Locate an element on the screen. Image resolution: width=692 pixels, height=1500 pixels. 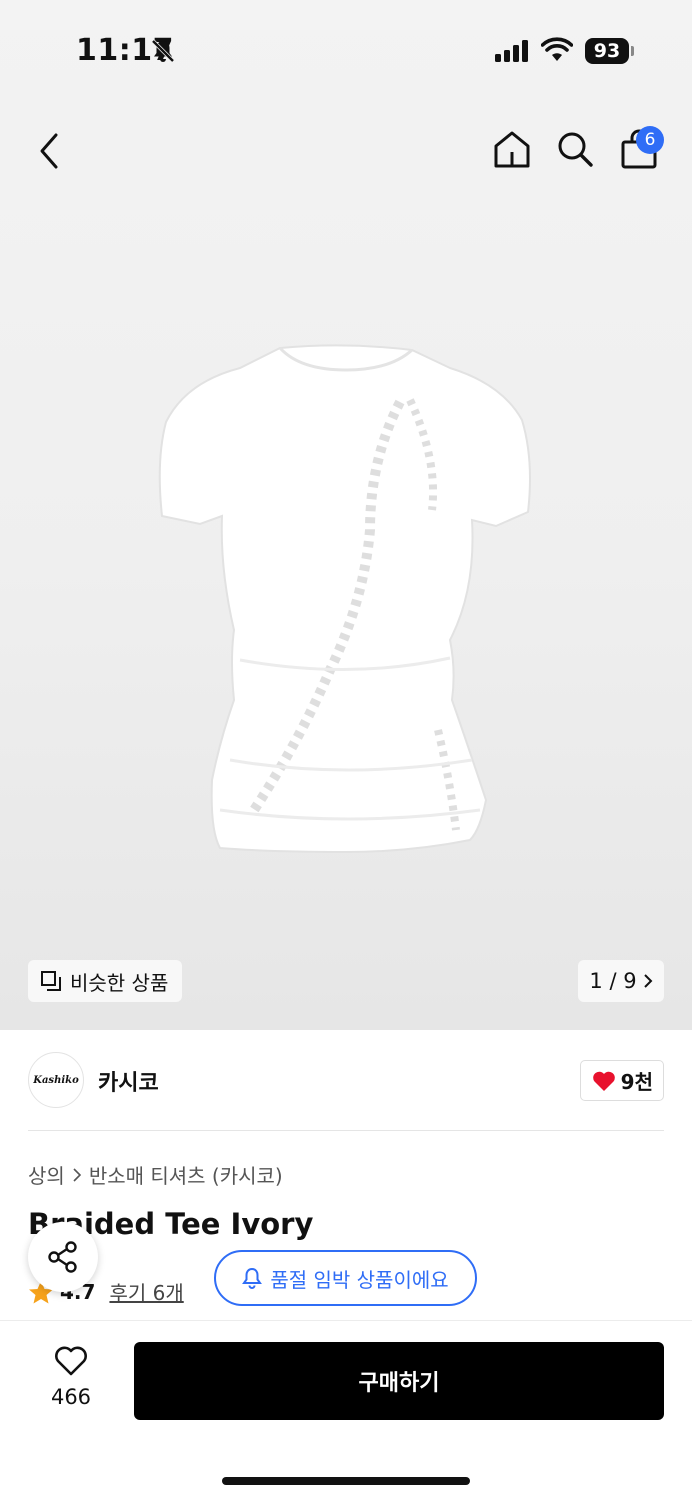
wifi-icon is located at coordinates (557, 49).